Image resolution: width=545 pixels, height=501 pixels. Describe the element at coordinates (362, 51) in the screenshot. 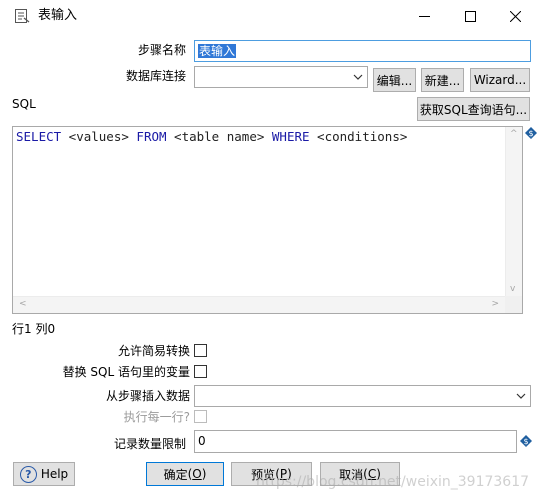

I see `step-name-input: 表输入` at that location.